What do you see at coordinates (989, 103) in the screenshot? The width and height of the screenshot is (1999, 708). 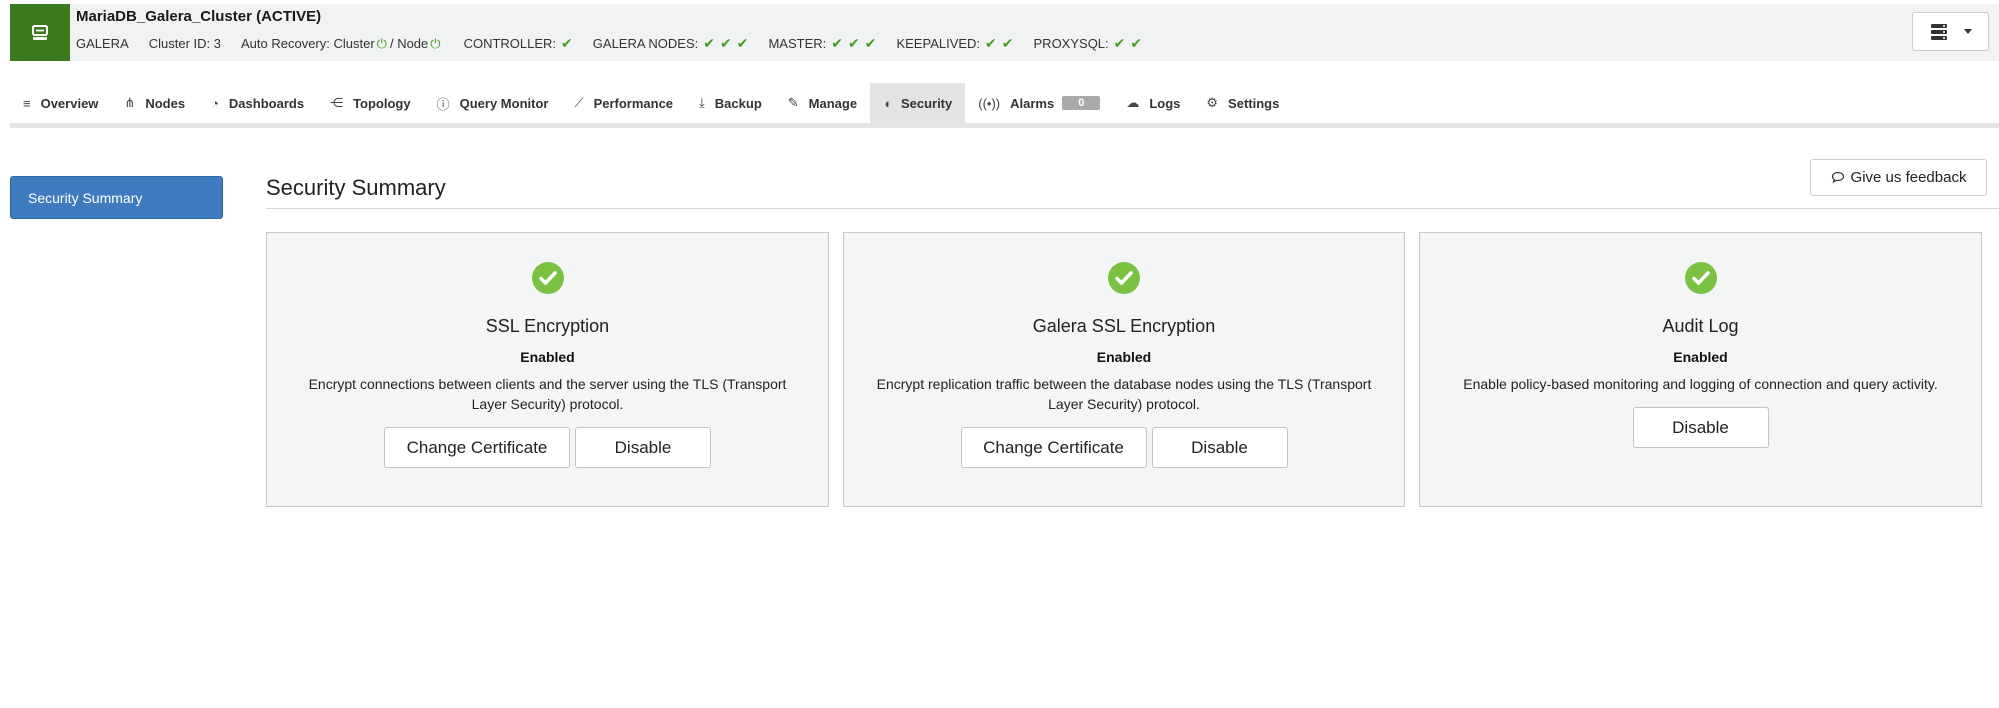 I see `alarm-icon: ((•))` at bounding box center [989, 103].